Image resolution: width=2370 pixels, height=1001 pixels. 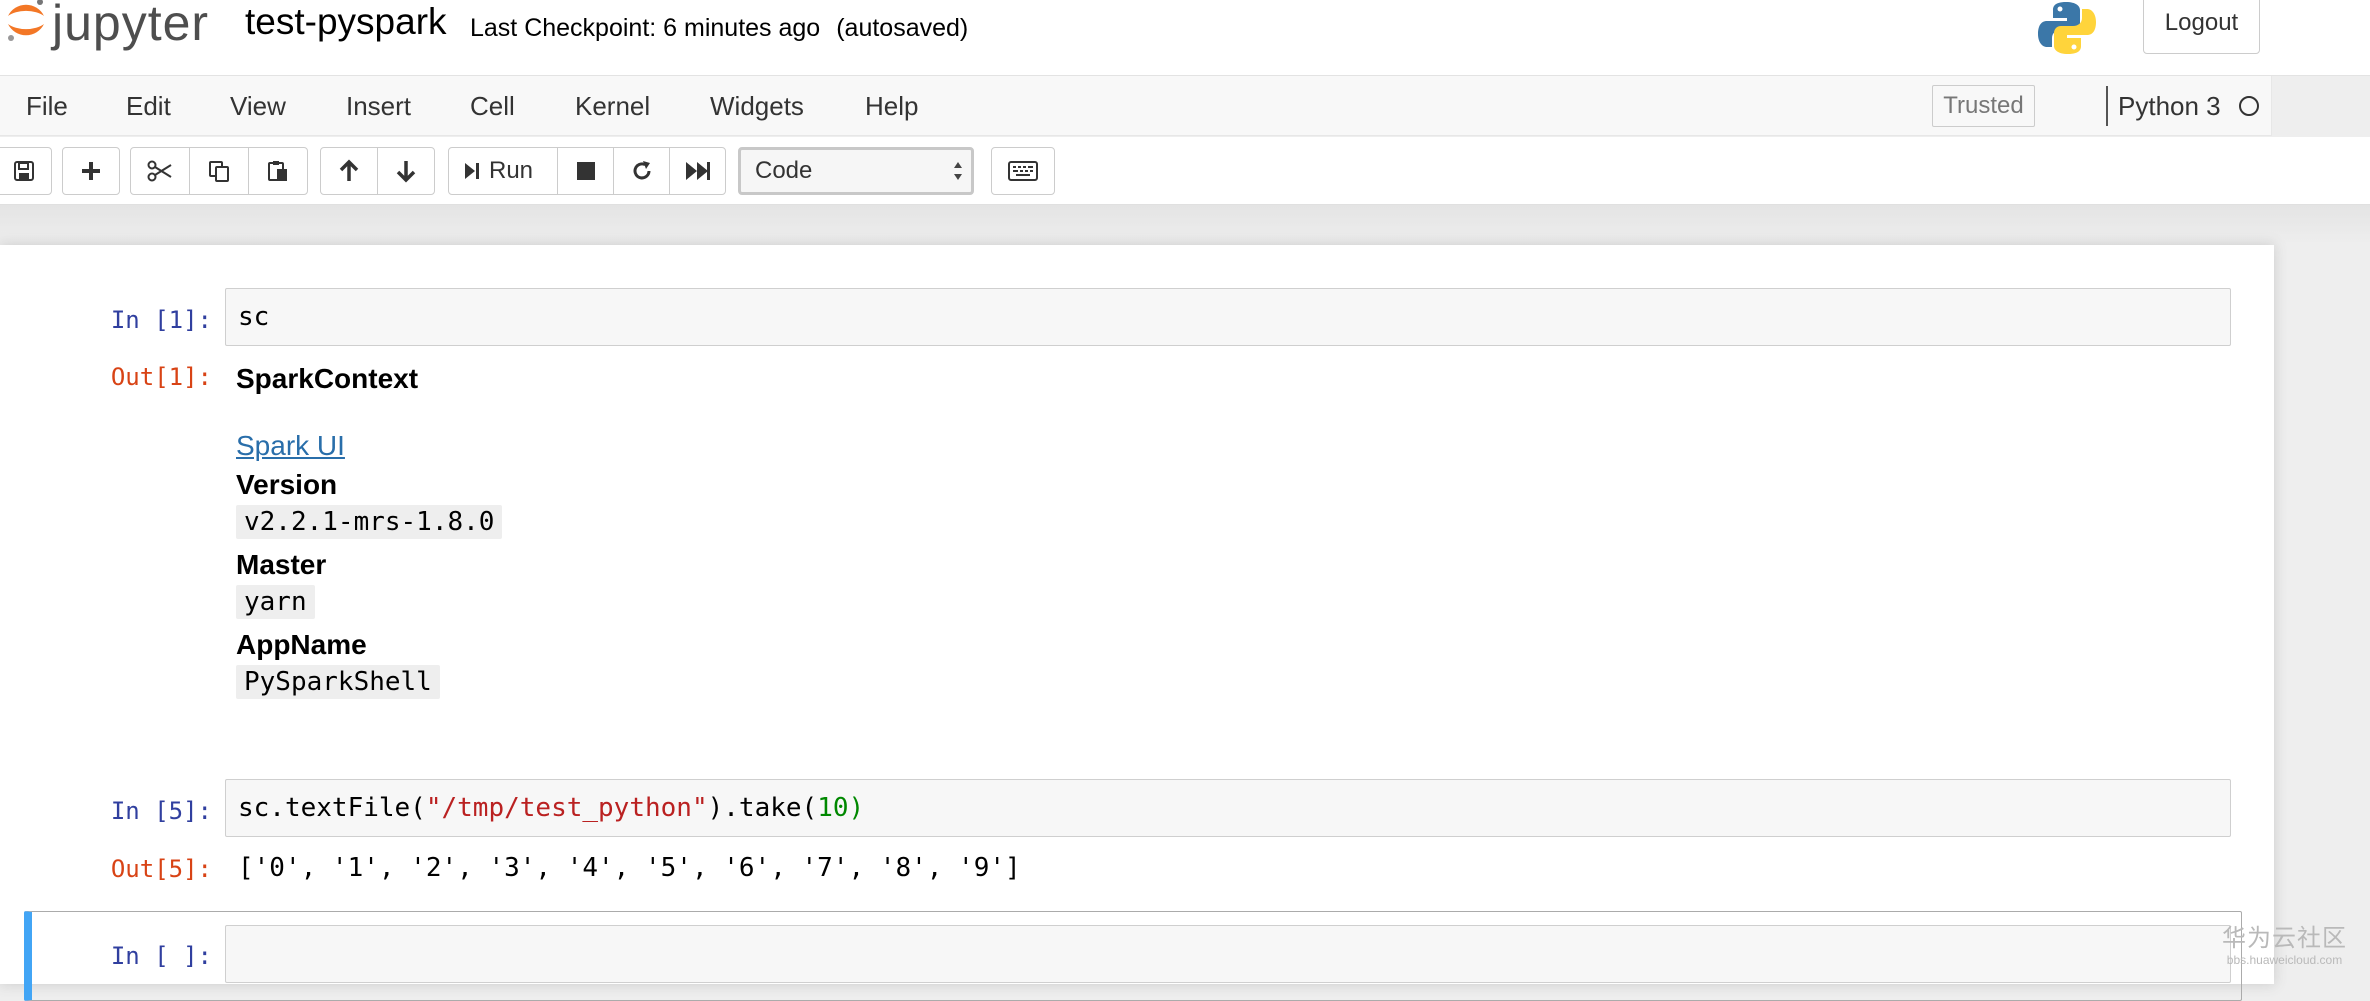 What do you see at coordinates (757, 106) in the screenshot?
I see `menu-widgets: Widgets` at bounding box center [757, 106].